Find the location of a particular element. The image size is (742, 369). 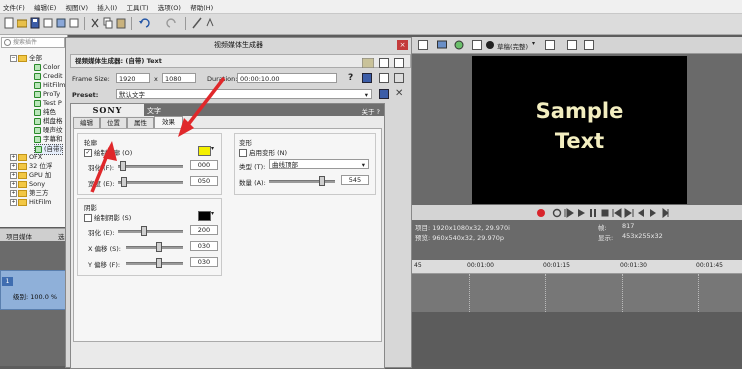

tree-item: + GPU 加 is located at coordinates (30, 175).